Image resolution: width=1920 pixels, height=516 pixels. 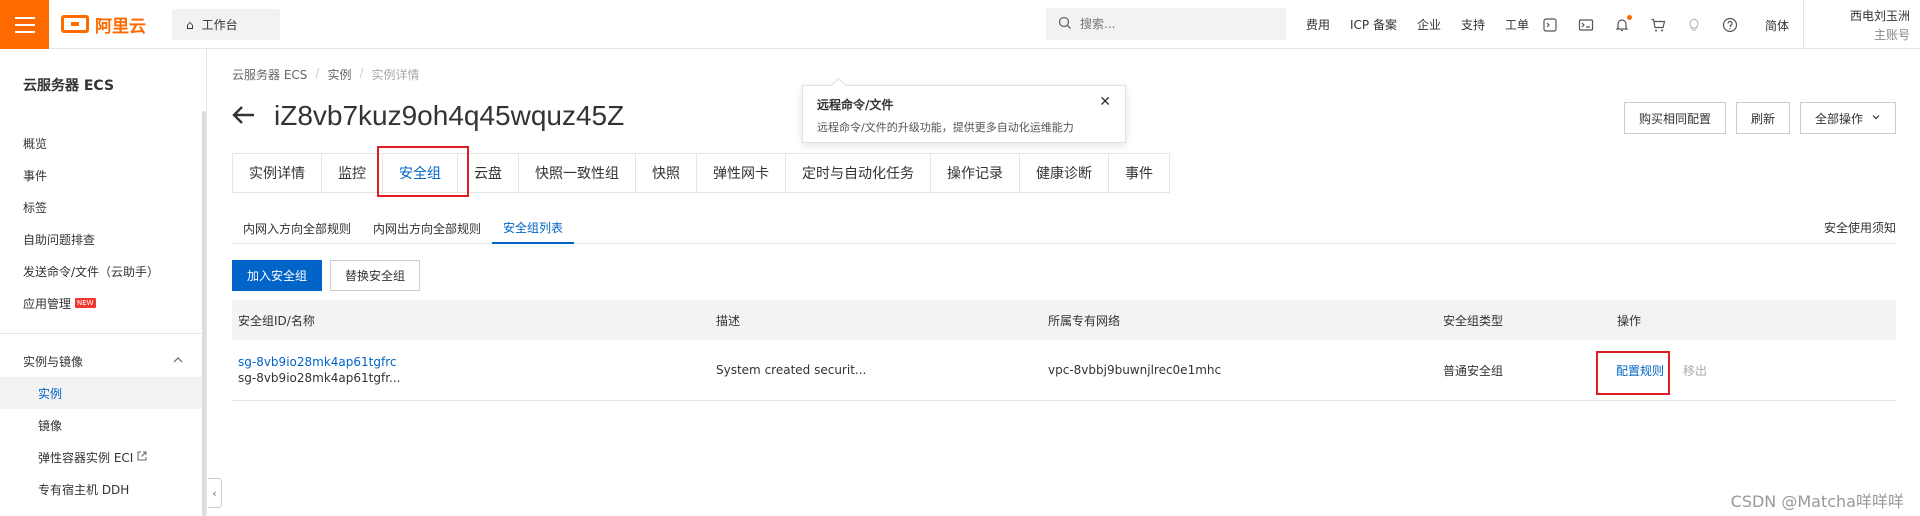 I want to click on nav-link-enterprise: 企业, so click(x=1429, y=24).